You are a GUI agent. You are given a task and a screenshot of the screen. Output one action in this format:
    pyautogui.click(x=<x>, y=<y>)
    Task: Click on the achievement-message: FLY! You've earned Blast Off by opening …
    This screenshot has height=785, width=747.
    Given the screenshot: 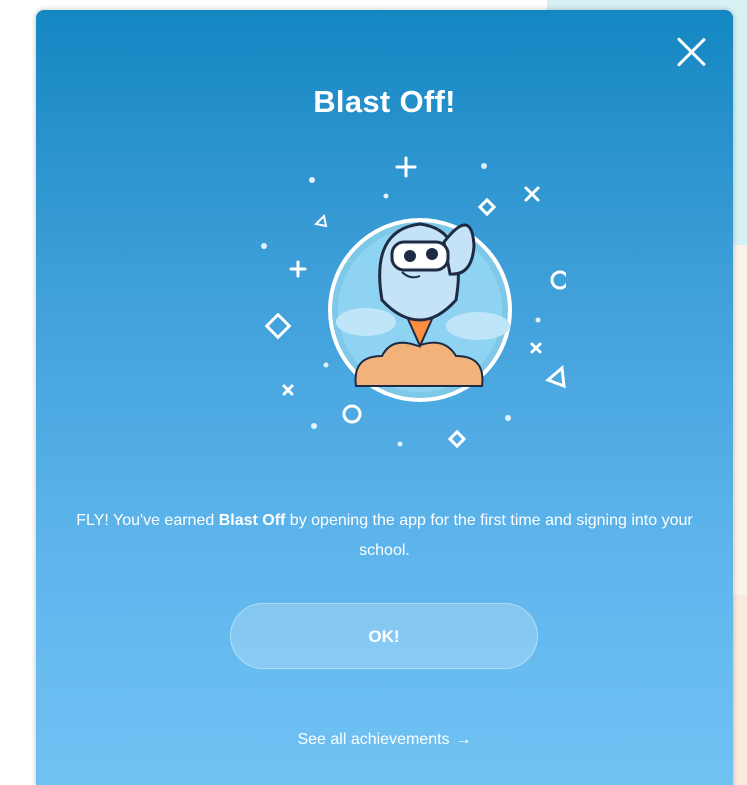 What is the action you would take?
    pyautogui.click(x=384, y=536)
    